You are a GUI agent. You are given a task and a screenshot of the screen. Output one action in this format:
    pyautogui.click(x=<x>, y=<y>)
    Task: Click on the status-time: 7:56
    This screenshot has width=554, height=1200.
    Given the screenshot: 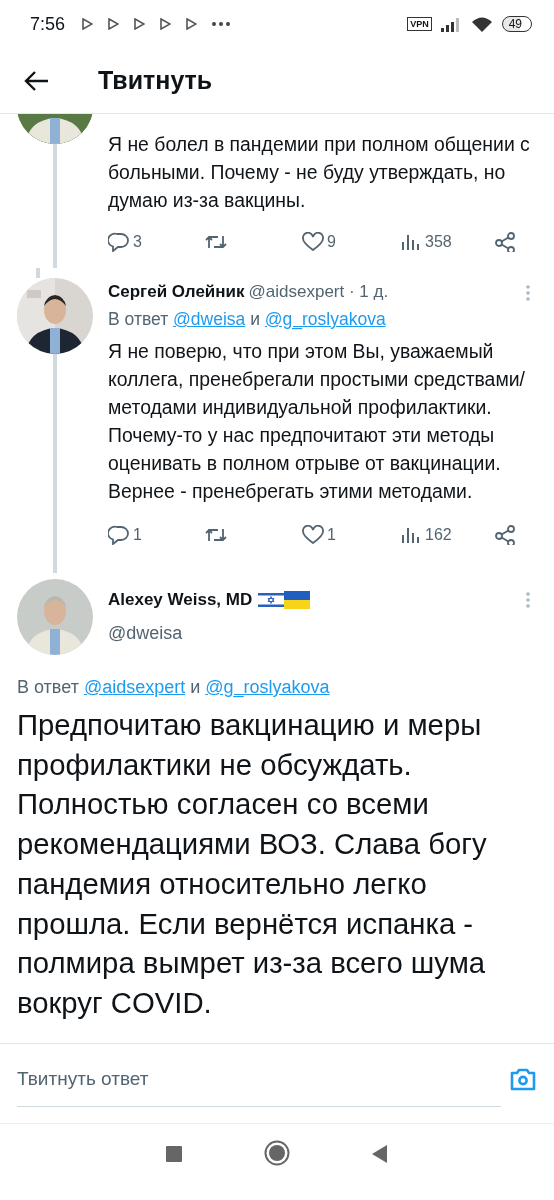 What is the action you would take?
    pyautogui.click(x=48, y=24)
    